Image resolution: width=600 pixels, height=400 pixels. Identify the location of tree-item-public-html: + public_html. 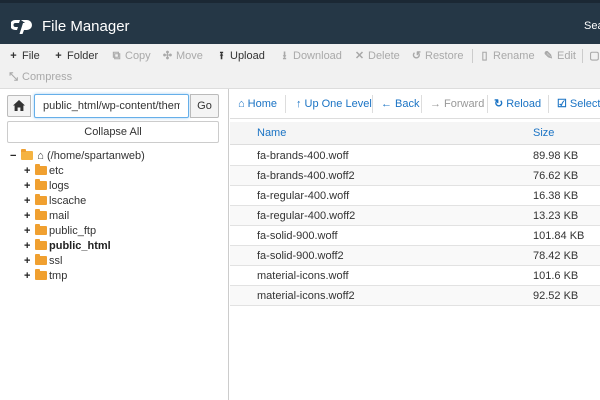
(67, 246).